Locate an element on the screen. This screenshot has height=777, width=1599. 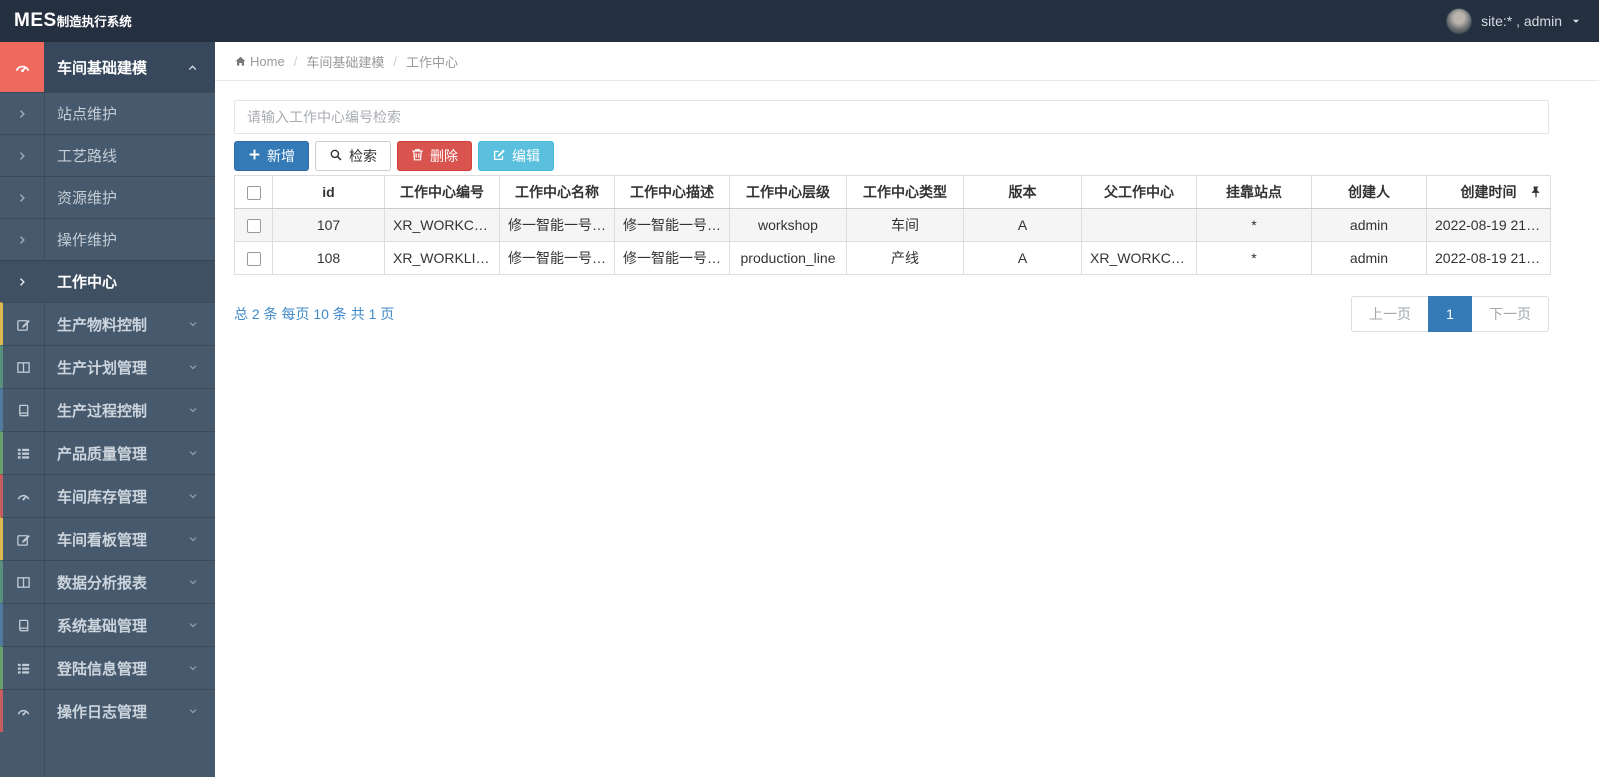
select-all-checkbox is located at coordinates (253, 193).